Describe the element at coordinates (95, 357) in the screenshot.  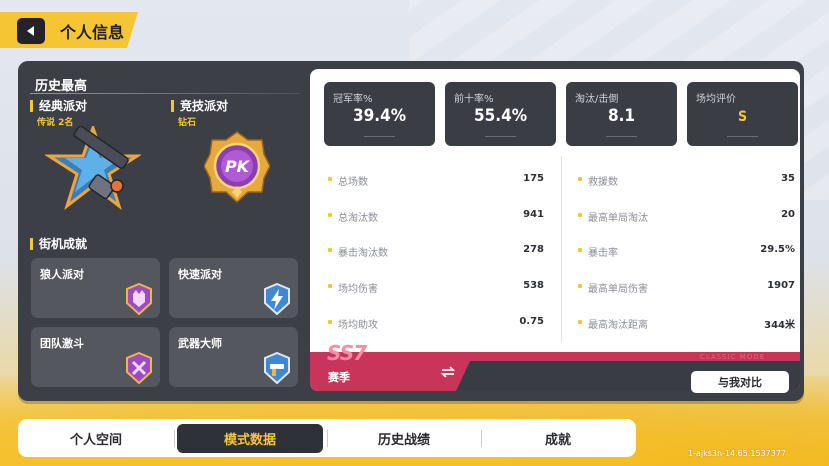
I see `arcade-card-team-battle: 团队激斗` at that location.